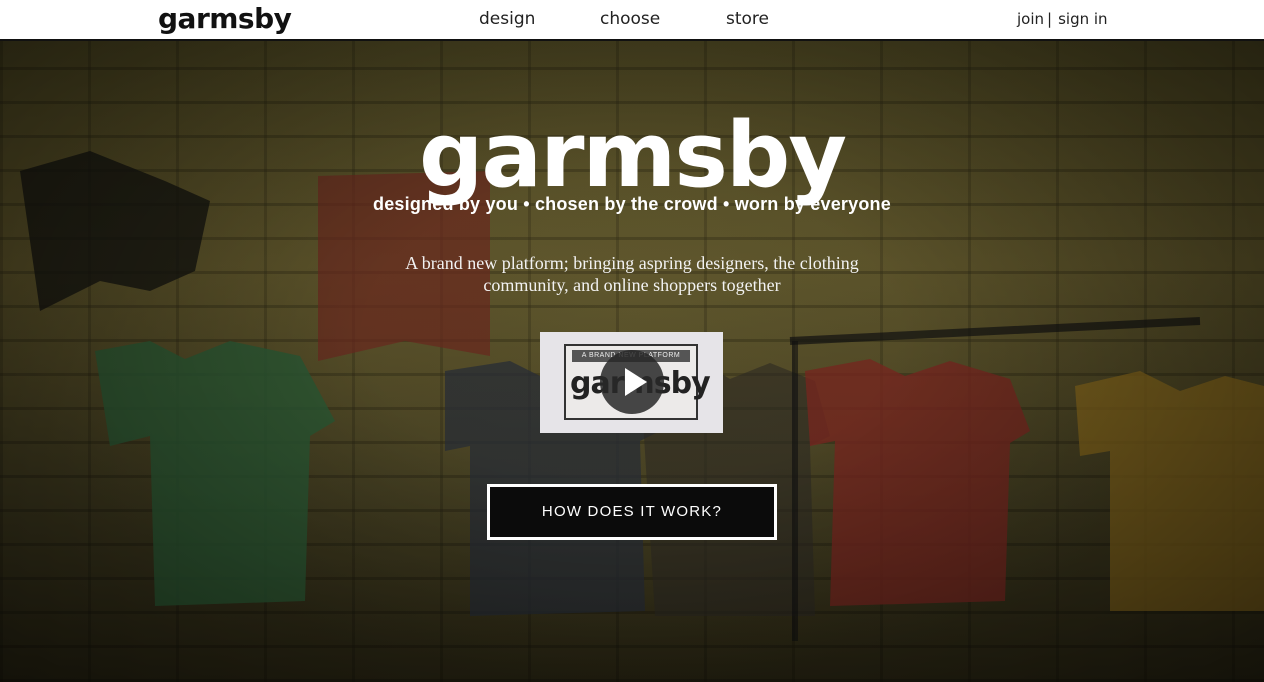 The image size is (1264, 682). What do you see at coordinates (1030, 19) in the screenshot?
I see `join-link: join` at bounding box center [1030, 19].